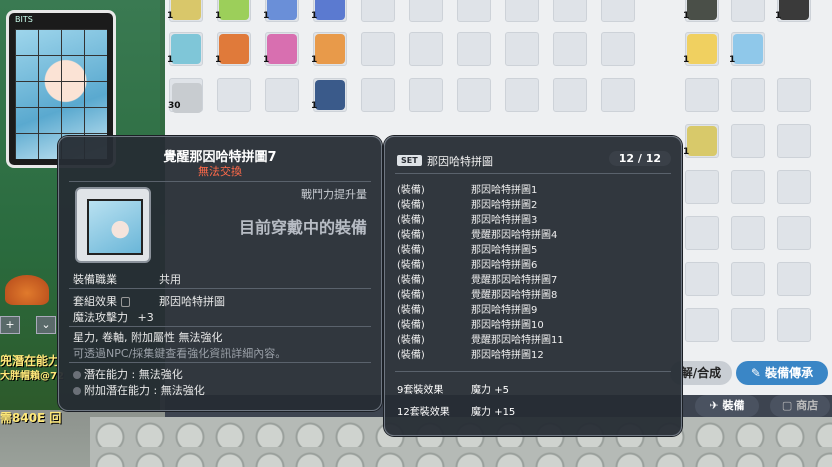 This screenshot has height=467, width=832. What do you see at coordinates (639, 158) in the screenshot?
I see `set-count: 12 / 12` at bounding box center [639, 158].